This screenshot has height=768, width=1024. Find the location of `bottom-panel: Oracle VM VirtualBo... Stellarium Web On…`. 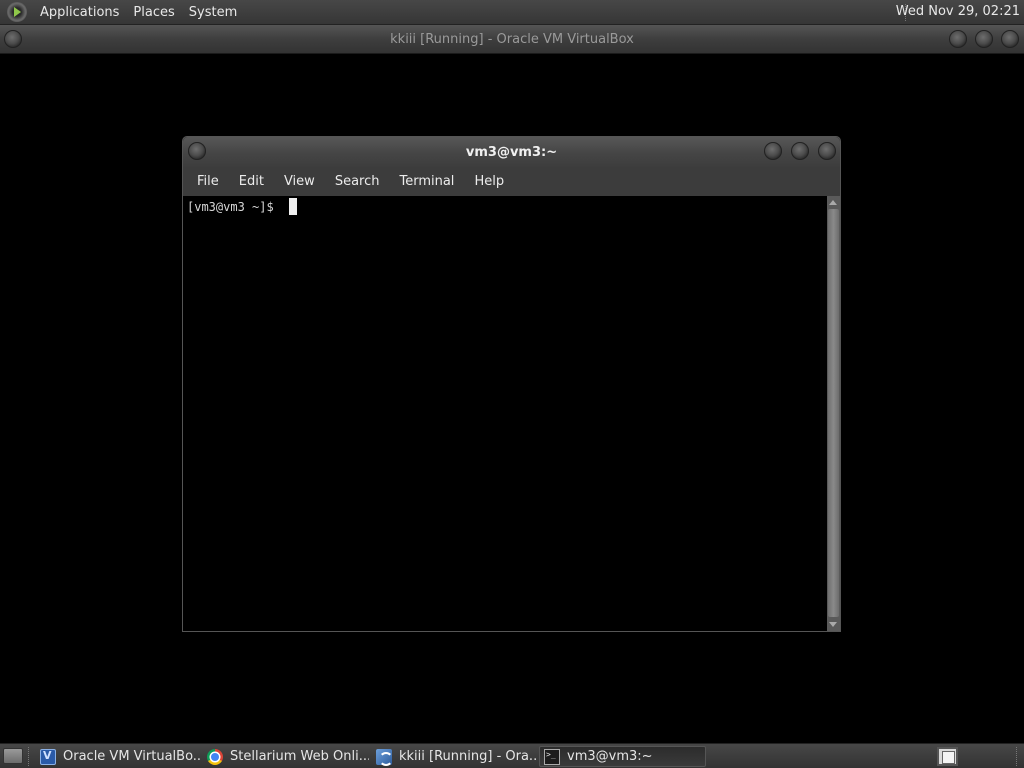

bottom-panel: Oracle VM VirtualBo... Stellarium Web On… is located at coordinates (512, 755).